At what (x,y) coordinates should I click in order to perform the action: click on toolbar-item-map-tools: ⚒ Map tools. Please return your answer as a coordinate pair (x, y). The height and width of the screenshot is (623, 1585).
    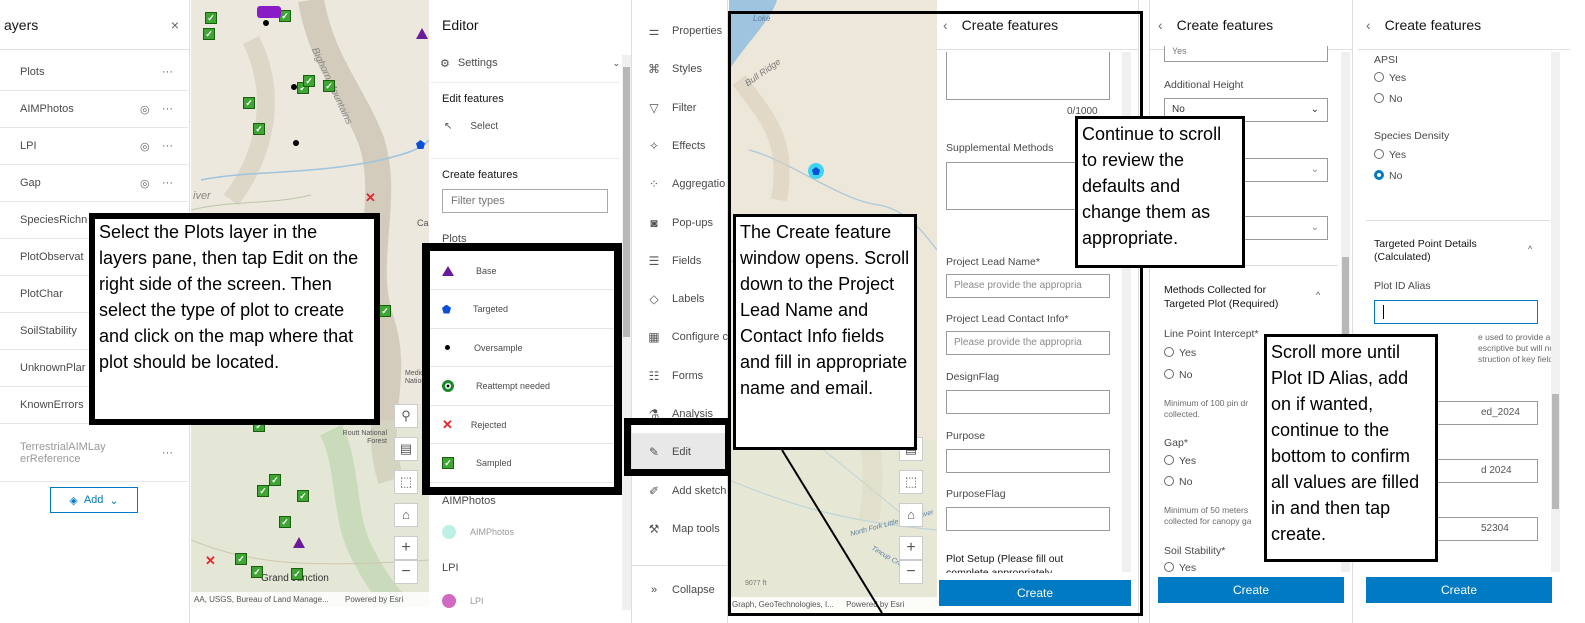
    Looking at the image, I should click on (680, 529).